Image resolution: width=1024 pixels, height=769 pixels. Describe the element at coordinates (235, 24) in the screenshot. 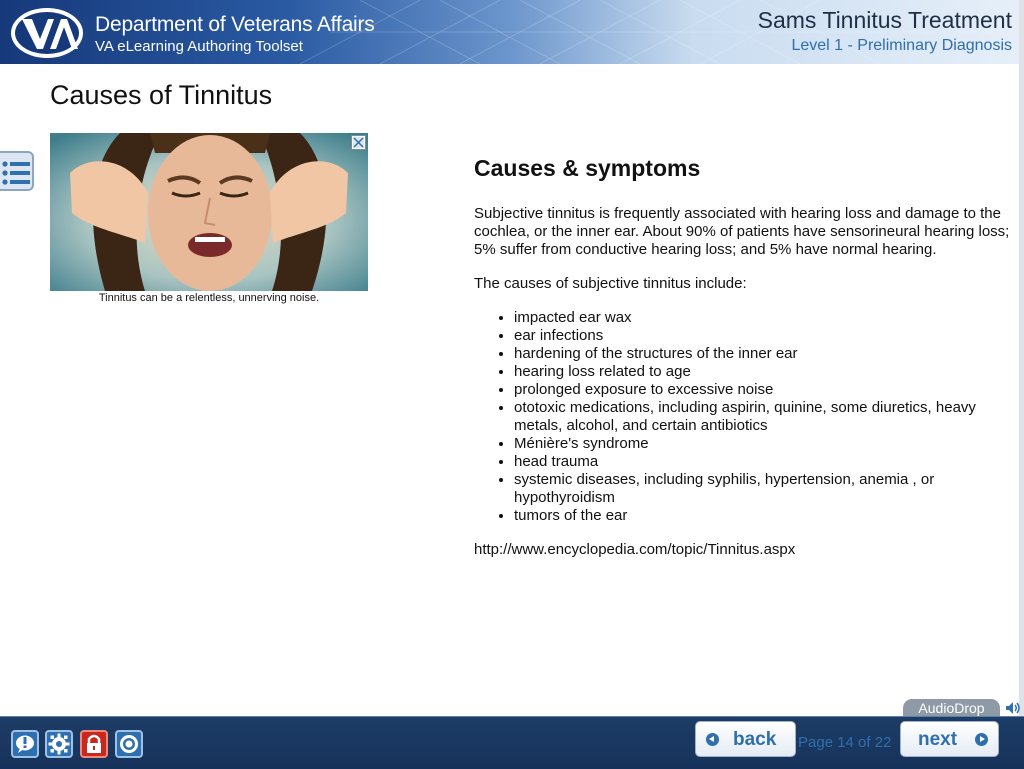

I see `organization-name: Department of Veterans Affairs` at that location.